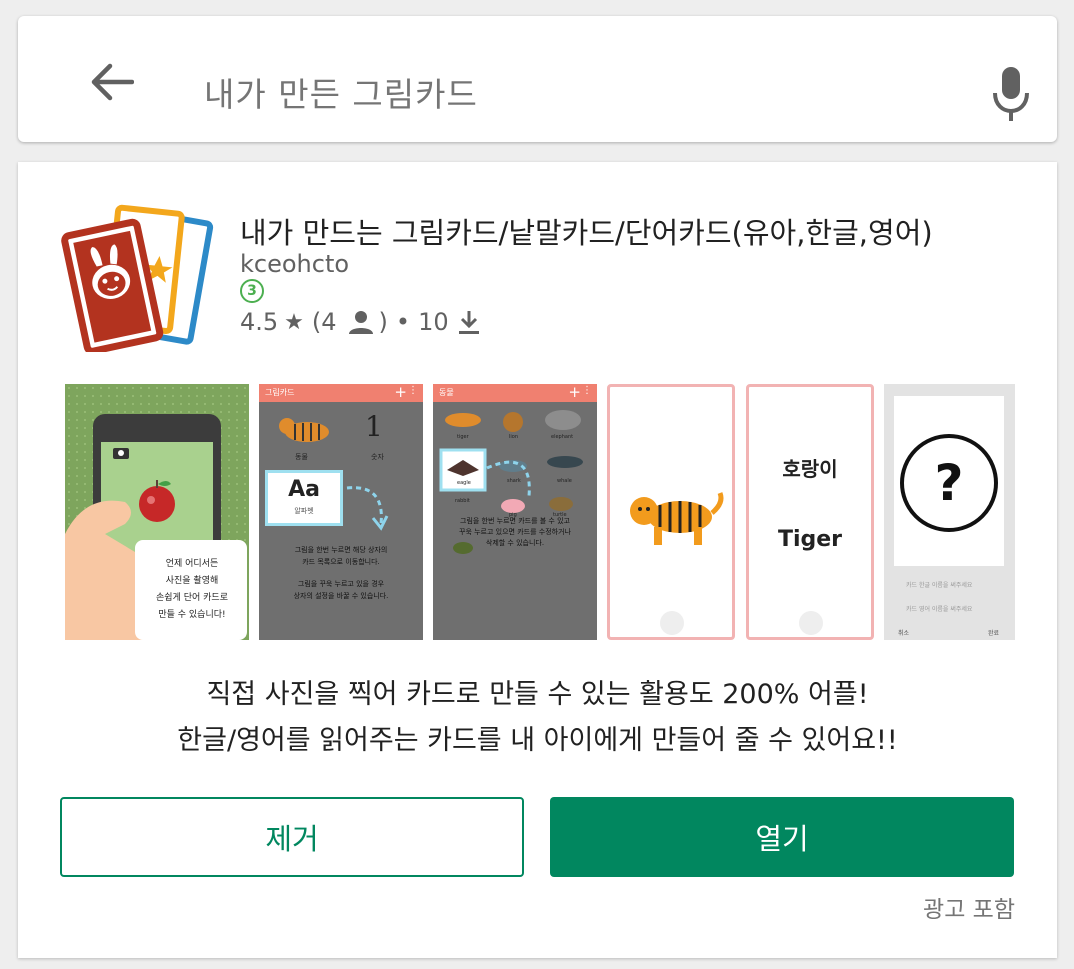 This screenshot has width=1074, height=969. Describe the element at coordinates (259, 322) in the screenshot. I see `rating-value: 4.5` at that location.